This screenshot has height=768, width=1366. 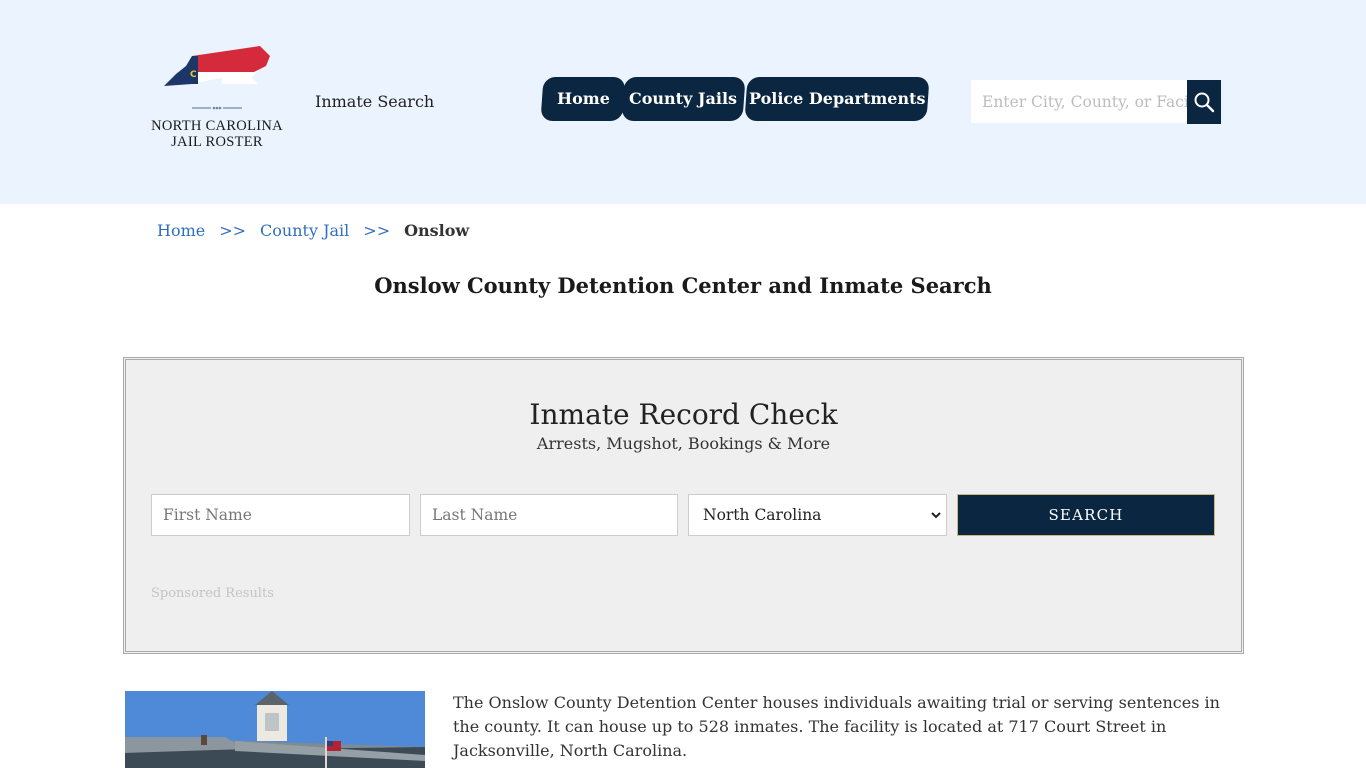 I want to click on breadcrumb-county-jail: County Jail, so click(x=304, y=230).